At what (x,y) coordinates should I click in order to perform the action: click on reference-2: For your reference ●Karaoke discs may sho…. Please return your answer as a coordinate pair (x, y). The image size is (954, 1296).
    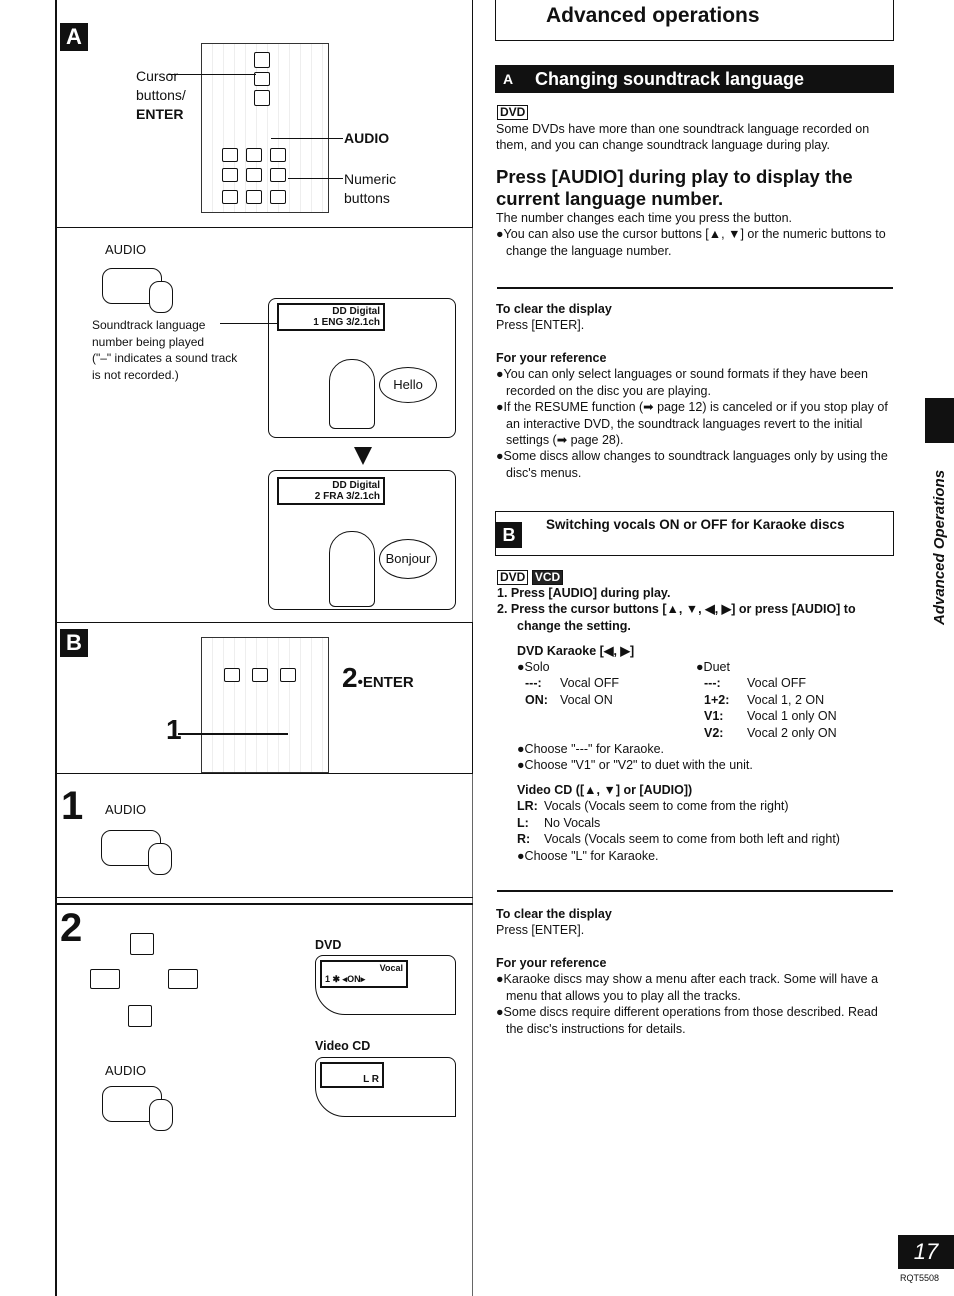
    Looking at the image, I should click on (687, 996).